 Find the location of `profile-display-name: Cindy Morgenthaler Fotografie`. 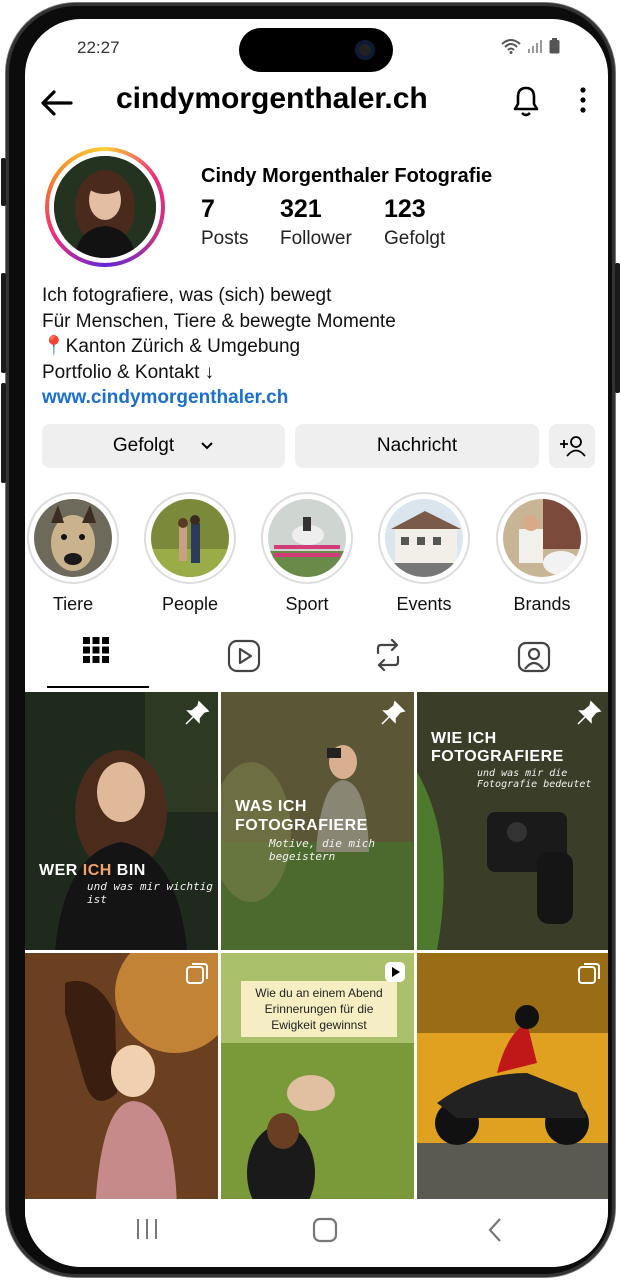

profile-display-name: Cindy Morgenthaler Fotografie is located at coordinates (347, 176).